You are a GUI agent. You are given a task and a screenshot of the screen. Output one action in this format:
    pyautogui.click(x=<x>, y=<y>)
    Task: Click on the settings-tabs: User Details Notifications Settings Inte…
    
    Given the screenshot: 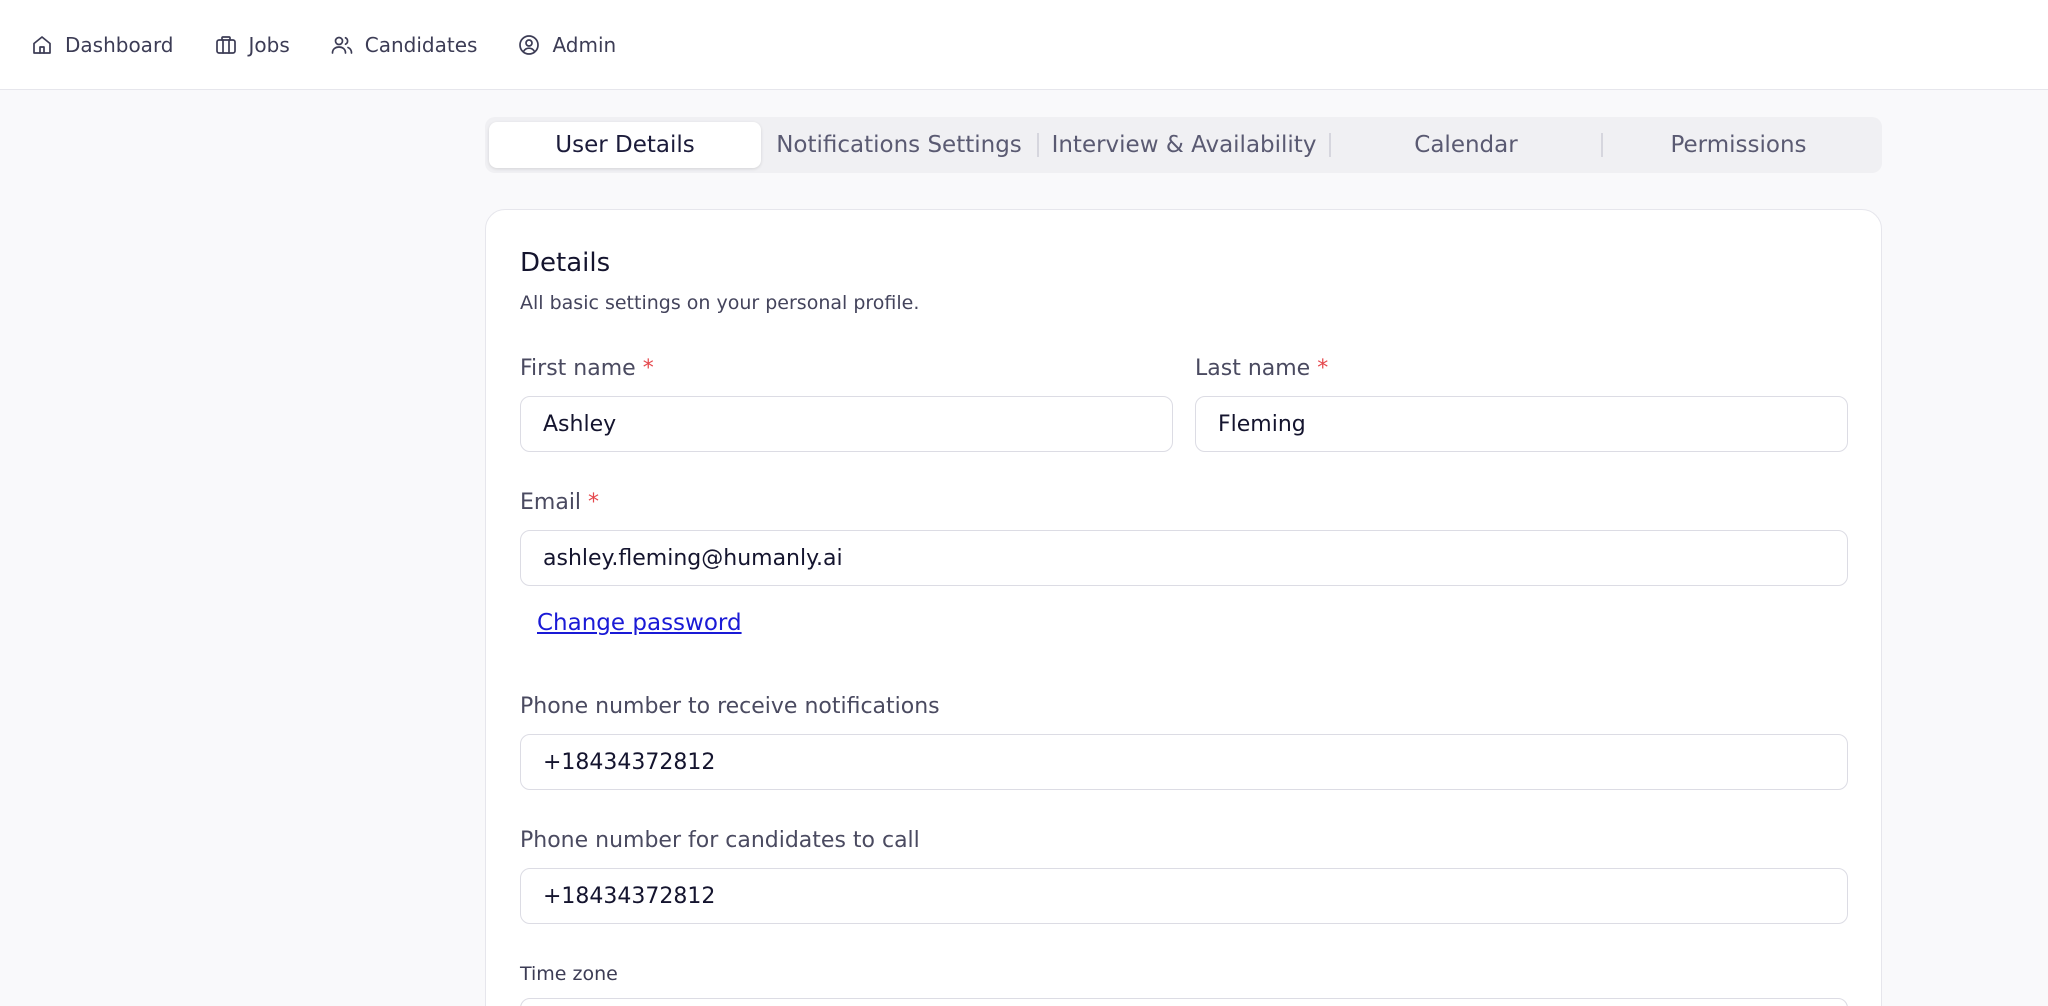 What is the action you would take?
    pyautogui.click(x=1183, y=145)
    